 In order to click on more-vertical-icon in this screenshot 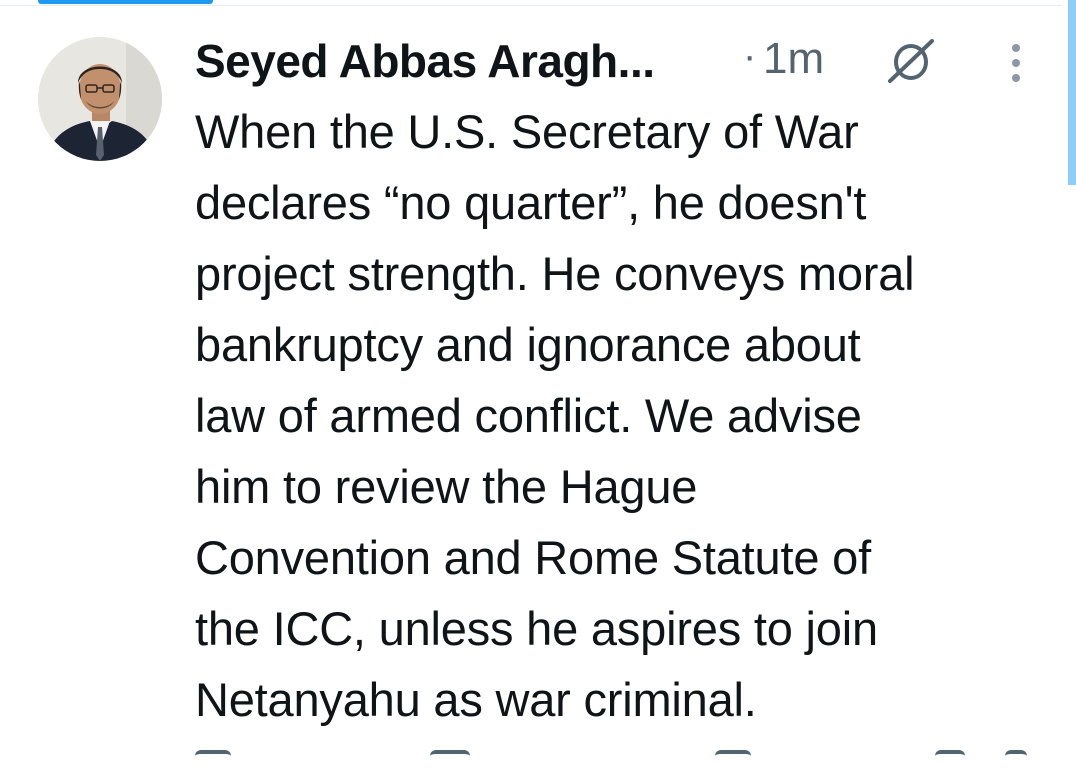, I will do `click(1016, 63)`.